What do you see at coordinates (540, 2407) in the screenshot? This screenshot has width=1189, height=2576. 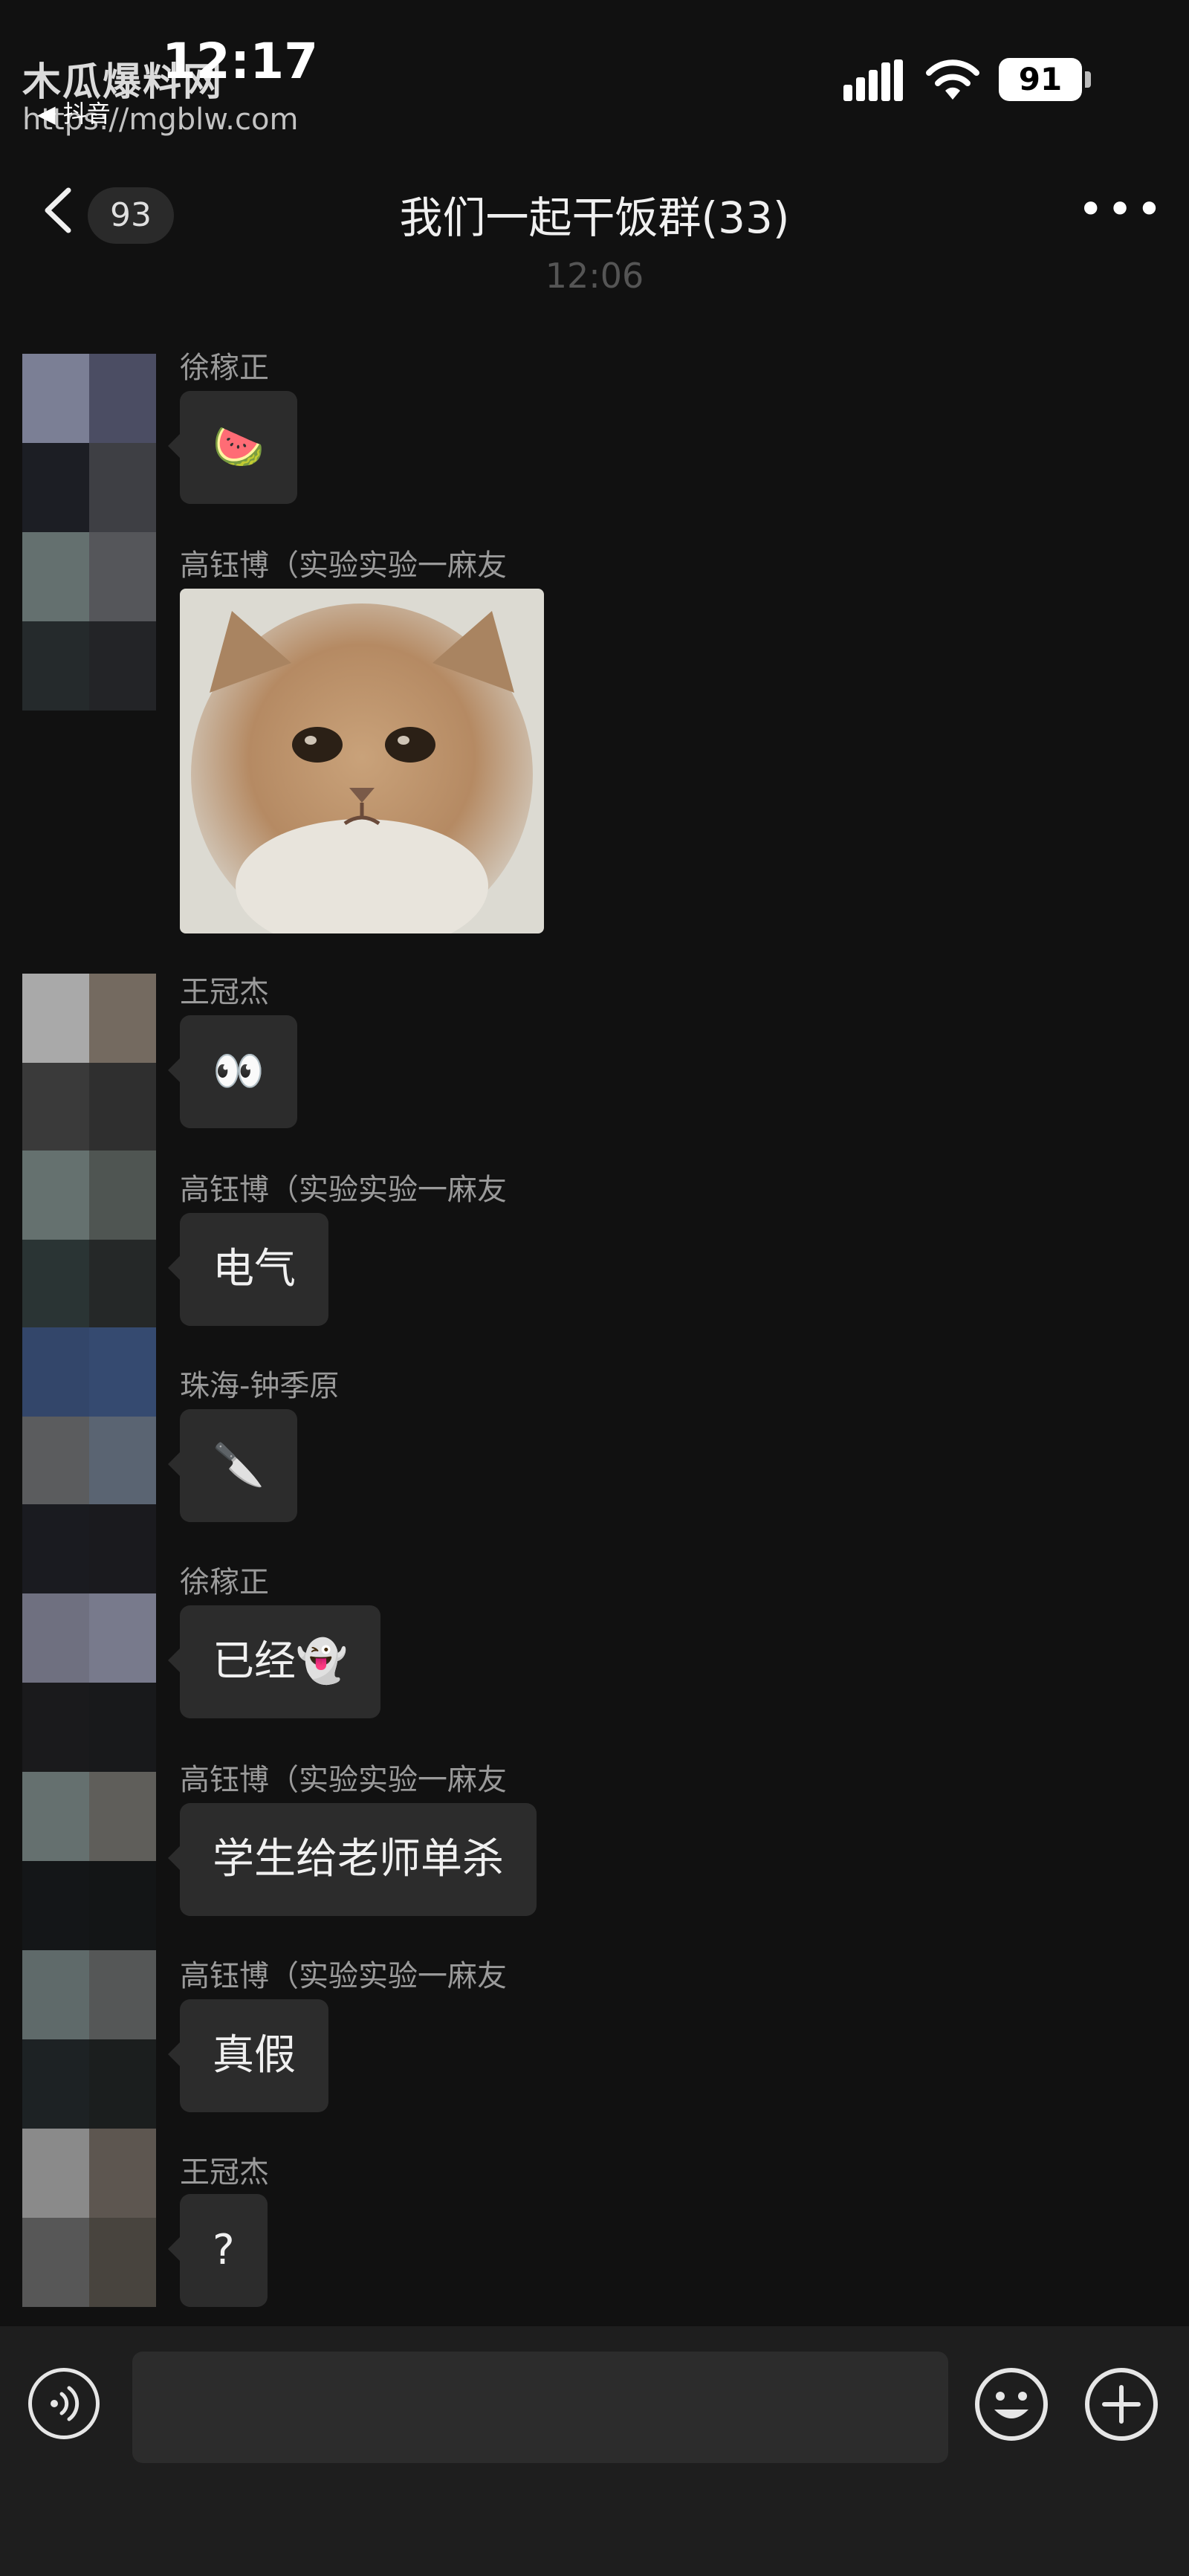 I see `message-input` at bounding box center [540, 2407].